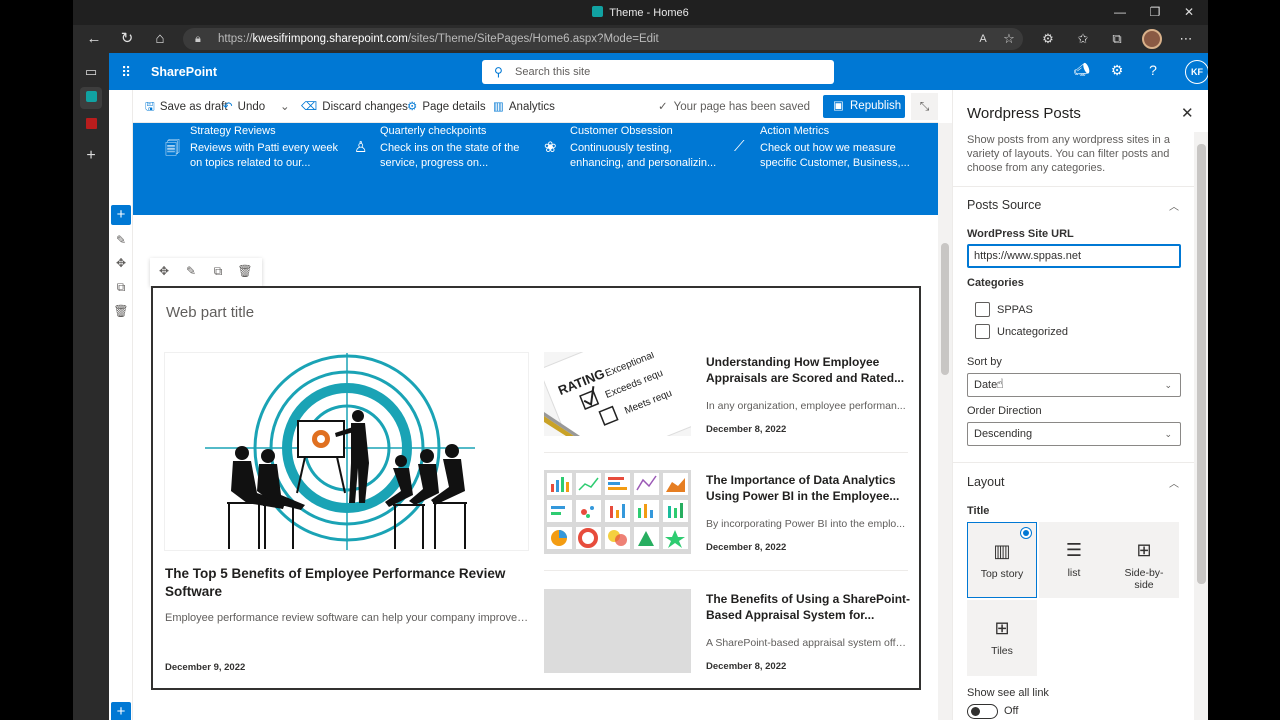  I want to click on section-layout: Layout, so click(986, 482).